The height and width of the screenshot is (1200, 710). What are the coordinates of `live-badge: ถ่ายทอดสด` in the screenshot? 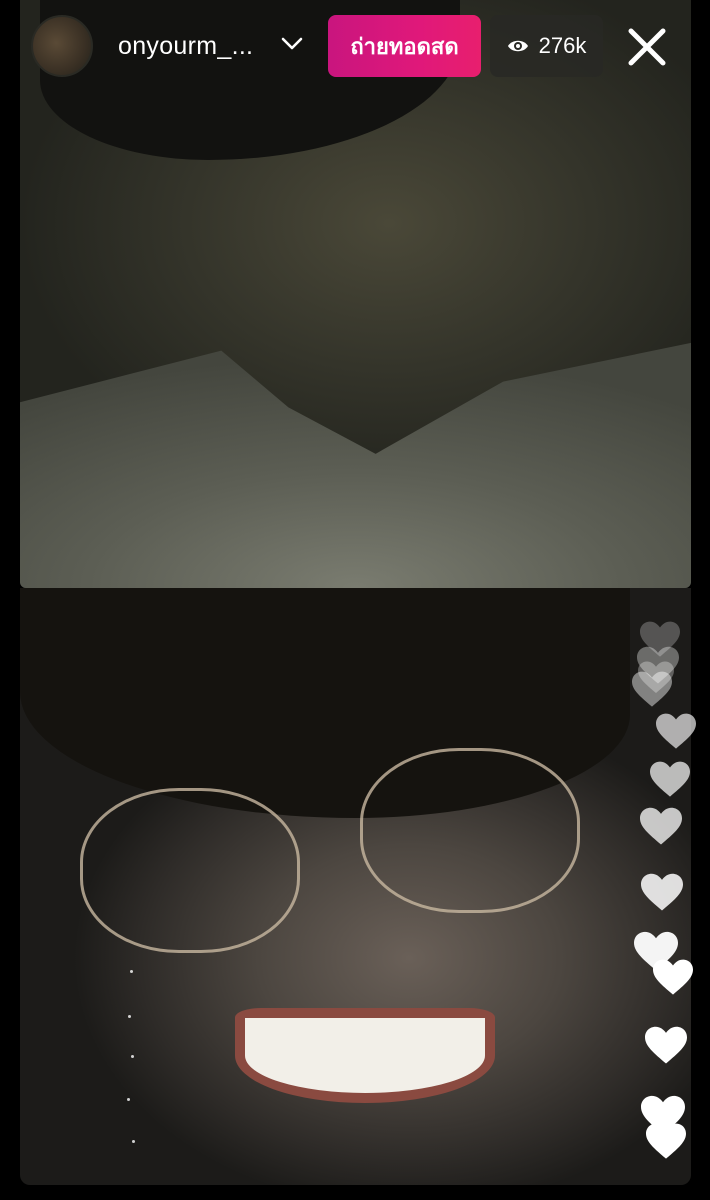 It's located at (404, 46).